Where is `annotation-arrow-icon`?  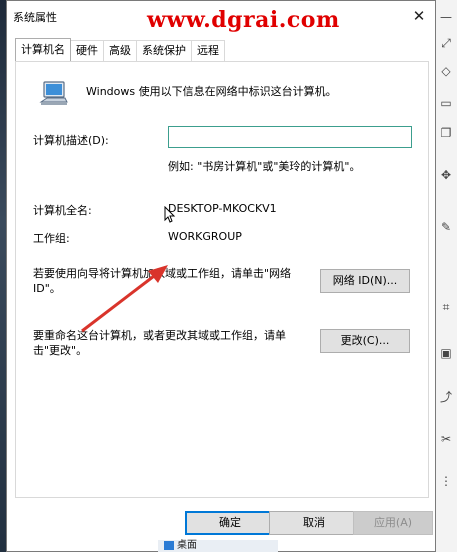
annotation-arrow-icon is located at coordinates (124, 299).